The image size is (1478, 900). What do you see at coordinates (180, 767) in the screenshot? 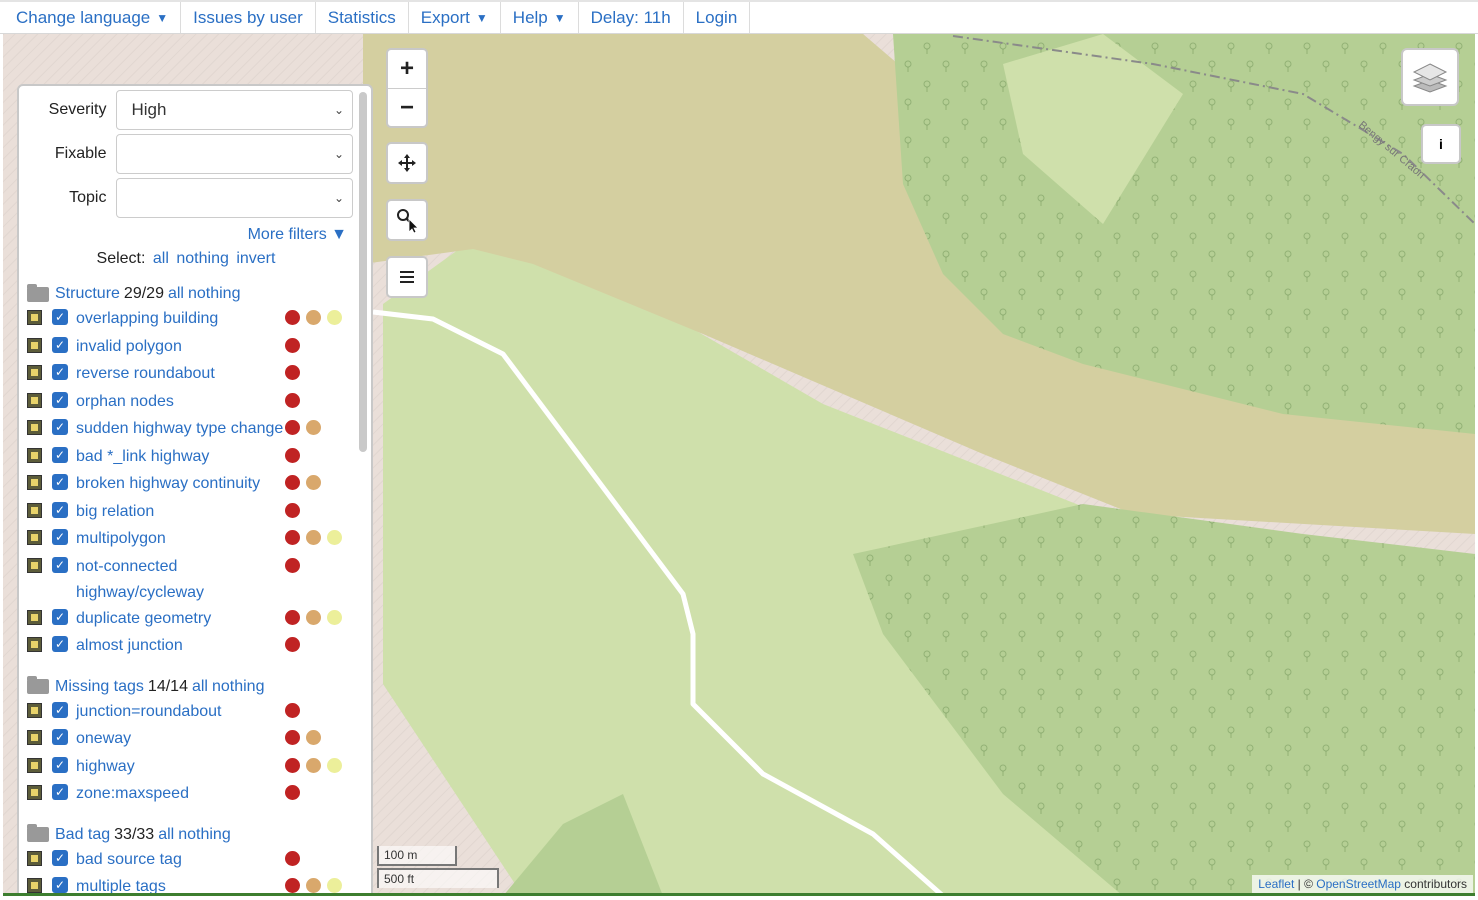
I see `issue-item-label: highway` at bounding box center [180, 767].